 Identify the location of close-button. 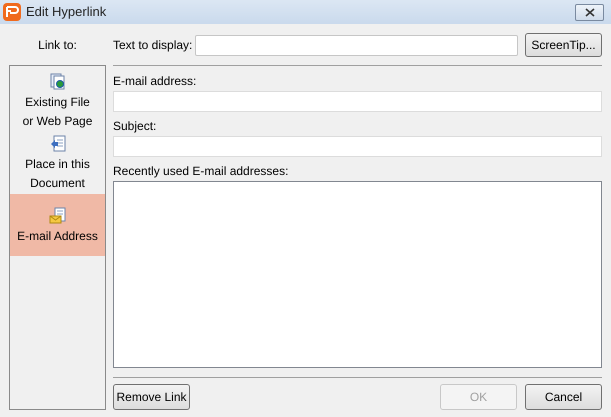
(589, 12).